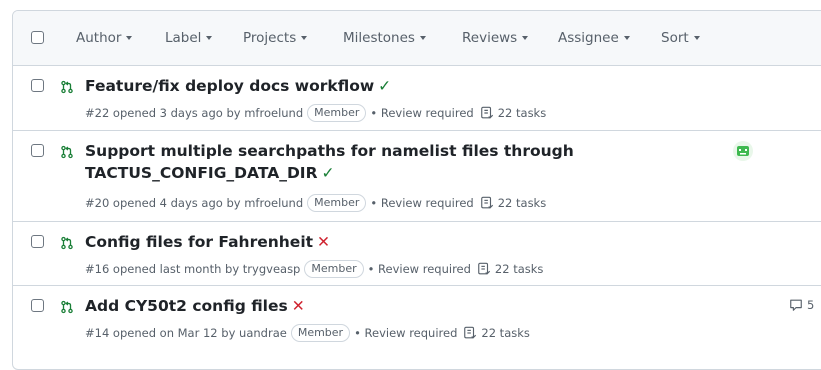 Image resolution: width=821 pixels, height=370 pixels. Describe the element at coordinates (811, 305) in the screenshot. I see `comment-count-value: 5` at that location.